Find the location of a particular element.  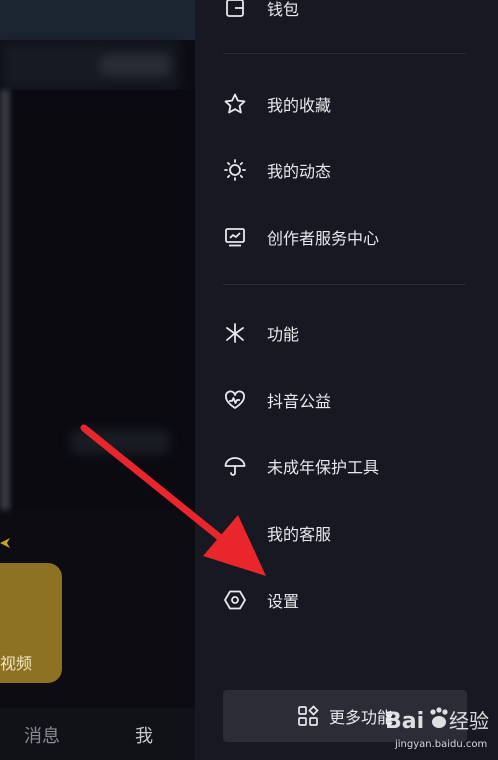

wallet-icon is located at coordinates (235, 10).